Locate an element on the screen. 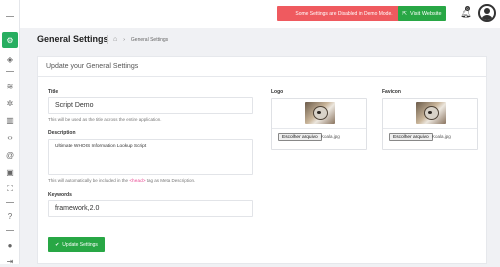 The height and width of the screenshot is (267, 500). notification-badge: 0 is located at coordinates (467, 8).